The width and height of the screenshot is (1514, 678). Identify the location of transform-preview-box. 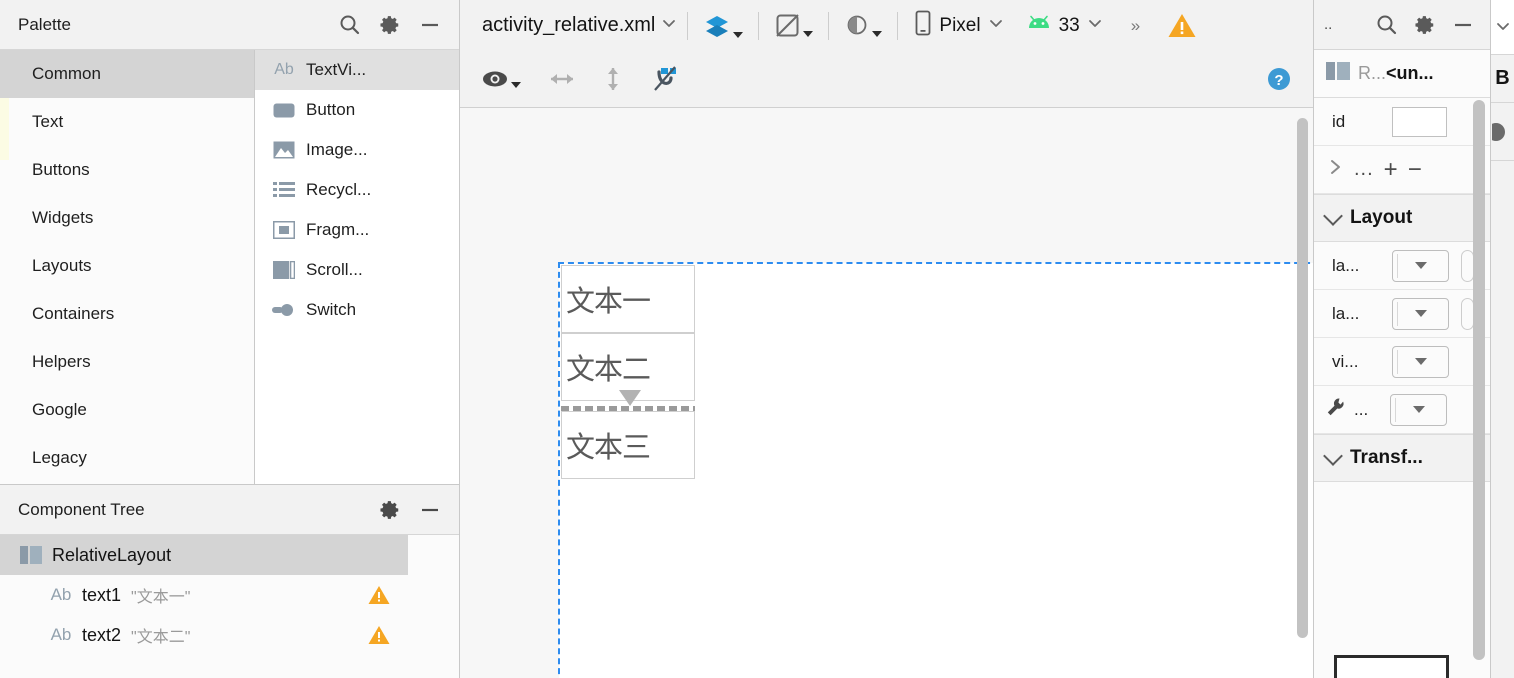
(1391, 666).